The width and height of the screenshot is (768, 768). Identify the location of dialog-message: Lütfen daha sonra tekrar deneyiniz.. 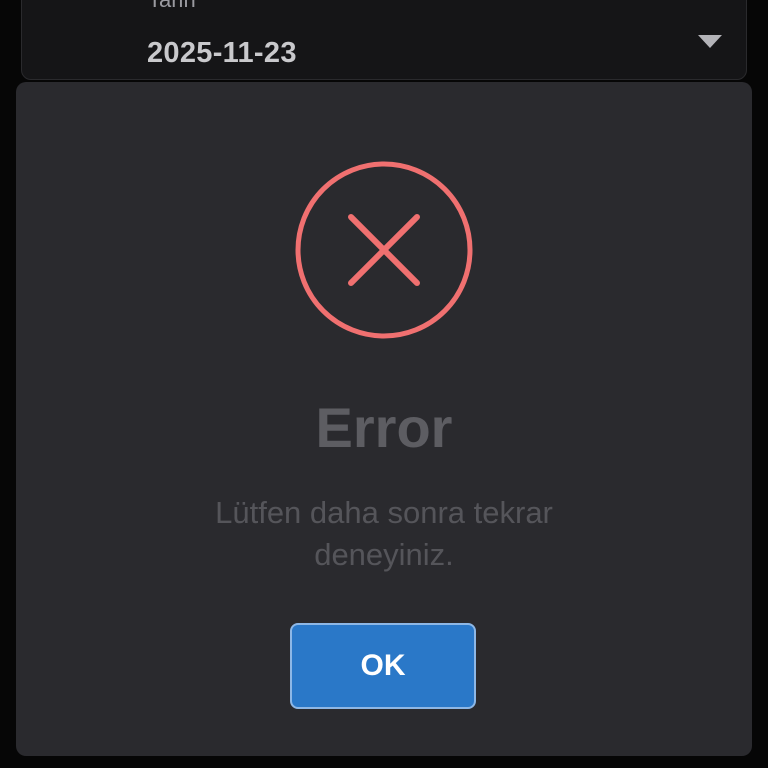
(384, 533).